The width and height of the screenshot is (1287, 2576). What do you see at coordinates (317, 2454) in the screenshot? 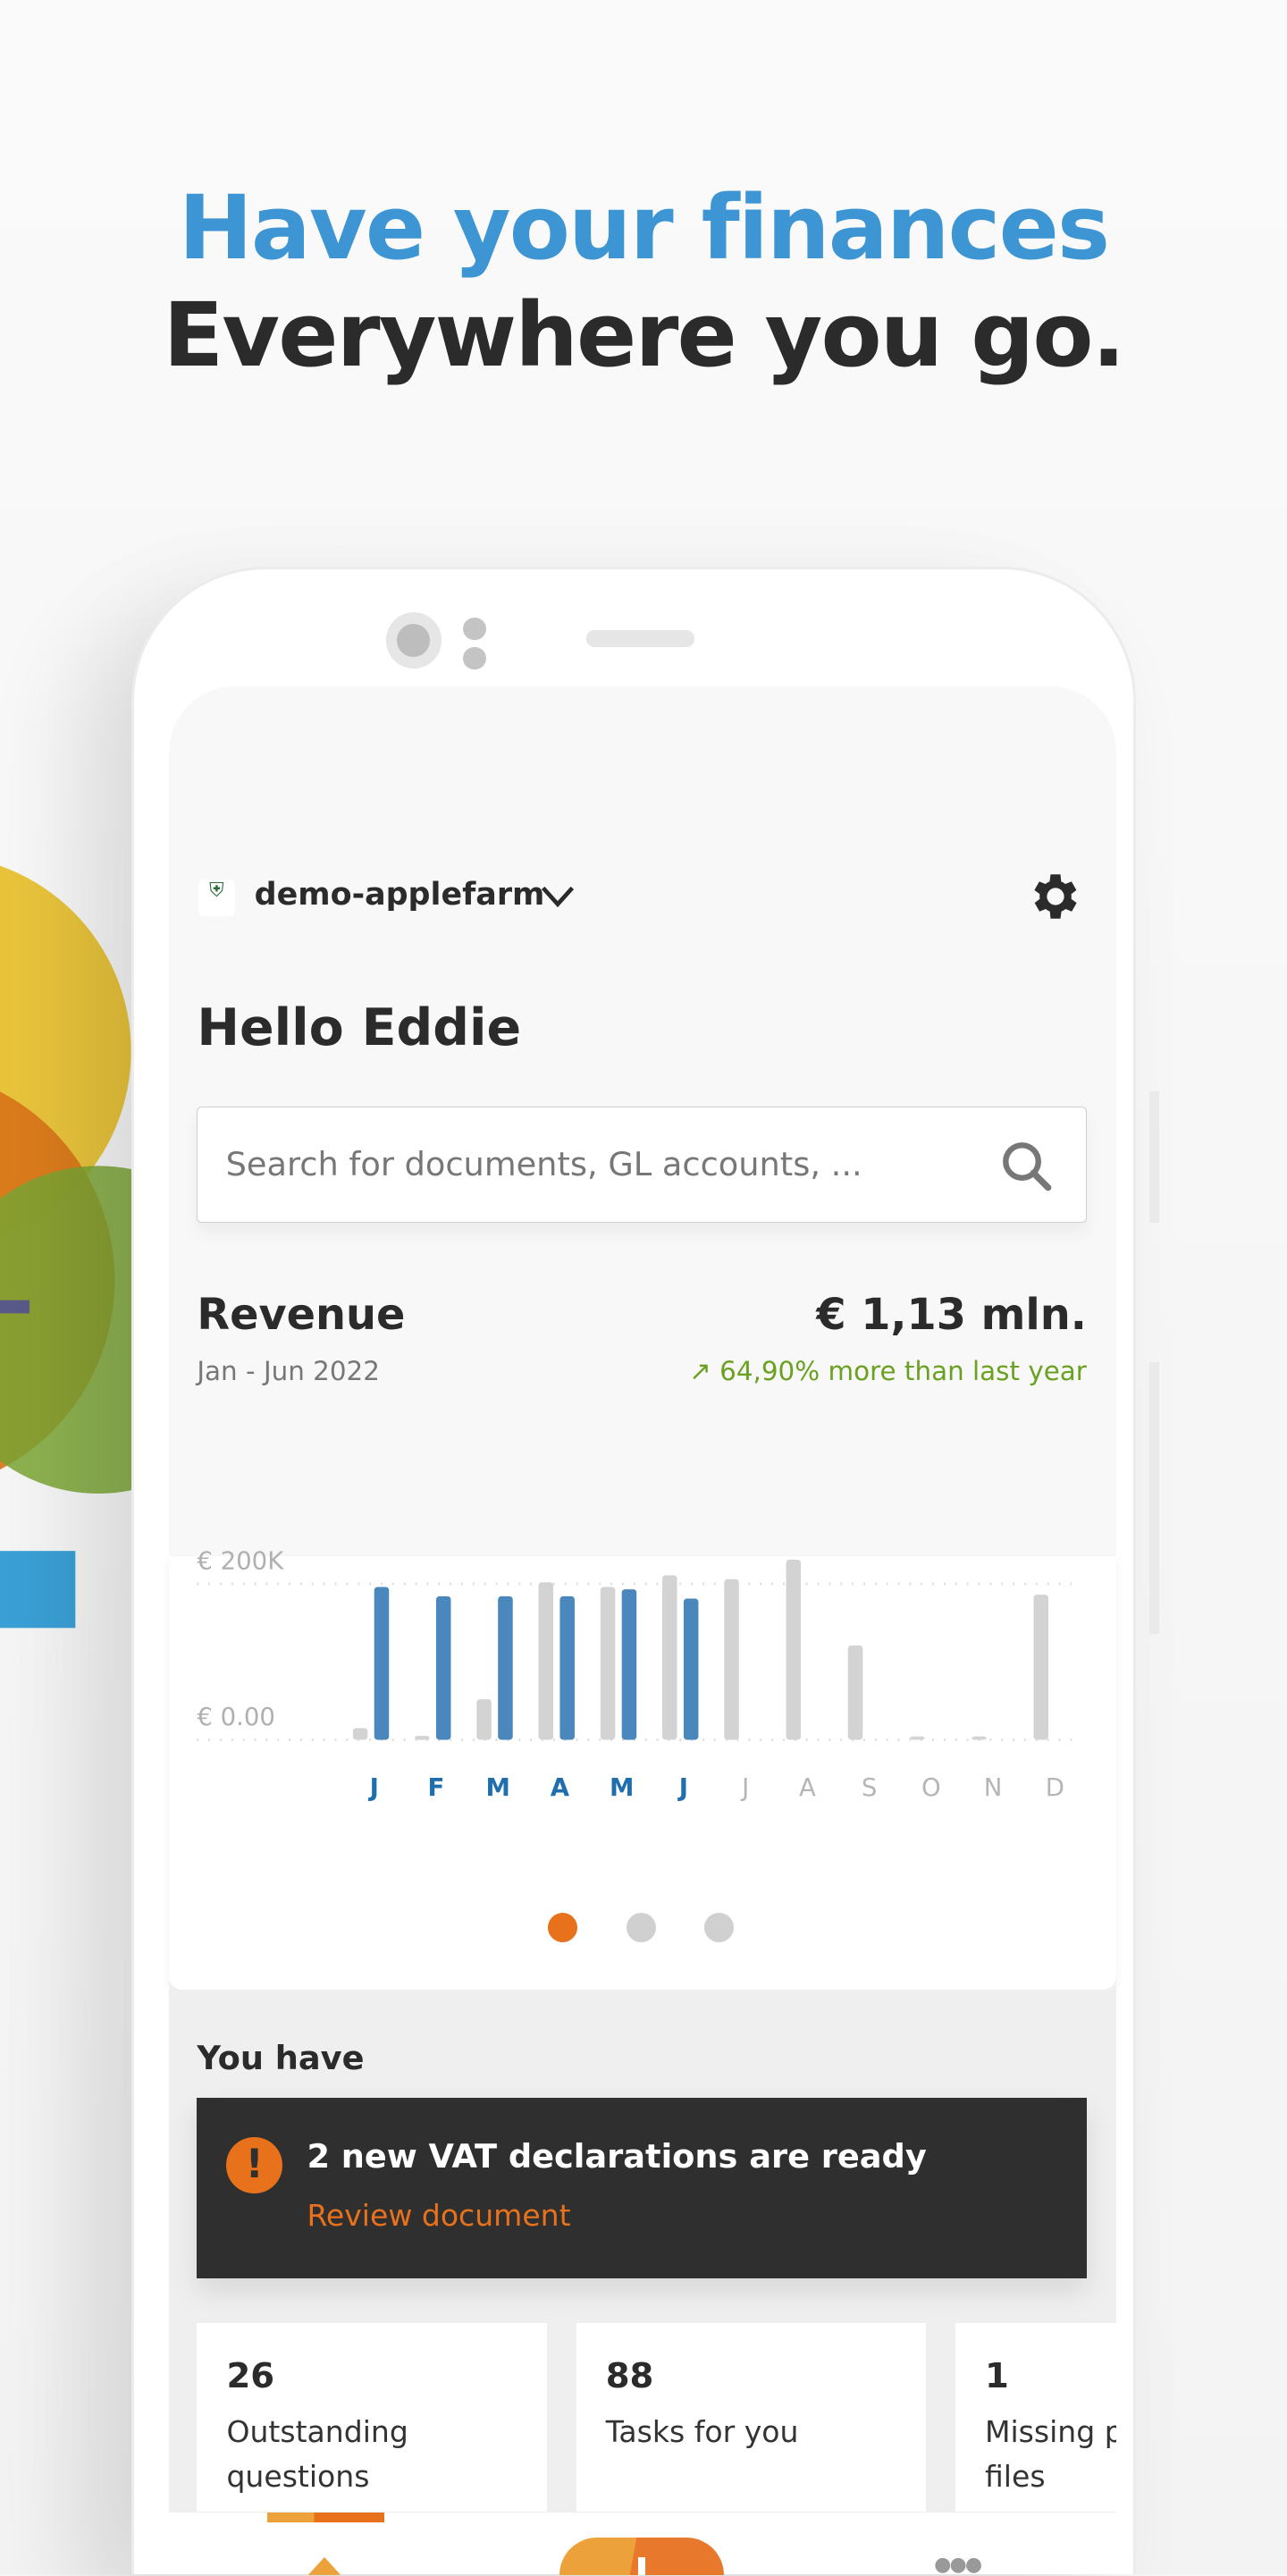
I see `card-label: Outstanding questions` at bounding box center [317, 2454].